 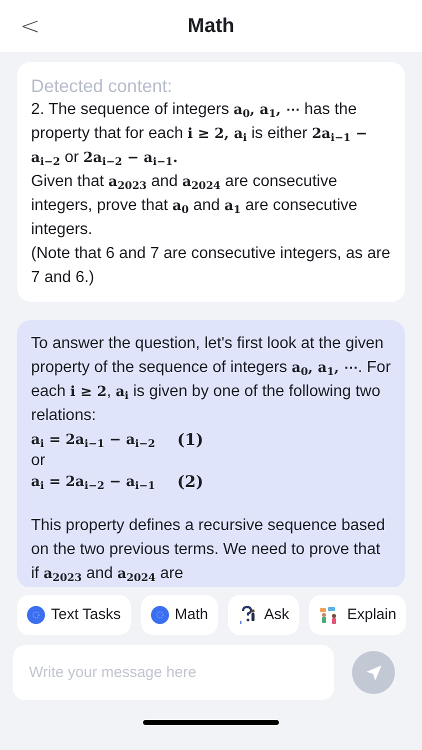 What do you see at coordinates (208, 551) in the screenshot?
I see `answer-text: This property defines a recursive sequence based on the two previous terms. We need to prove that if a$_{2023}$ and a$_{2024}$ are` at bounding box center [208, 551].